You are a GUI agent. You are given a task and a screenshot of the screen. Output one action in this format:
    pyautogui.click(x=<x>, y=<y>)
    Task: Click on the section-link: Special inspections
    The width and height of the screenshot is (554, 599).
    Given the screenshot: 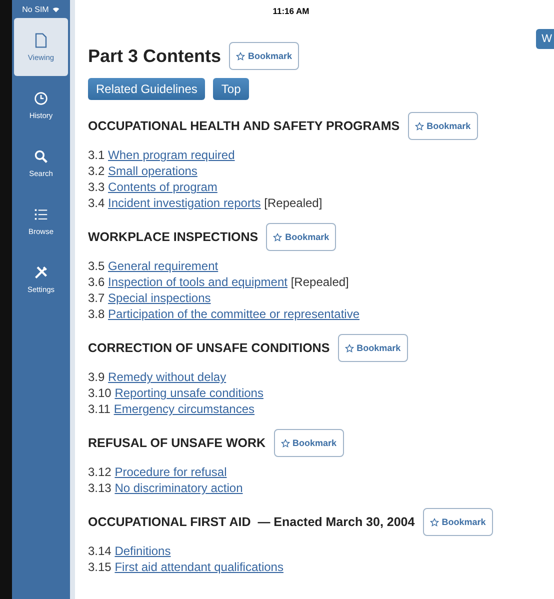 What is the action you would take?
    pyautogui.click(x=159, y=298)
    